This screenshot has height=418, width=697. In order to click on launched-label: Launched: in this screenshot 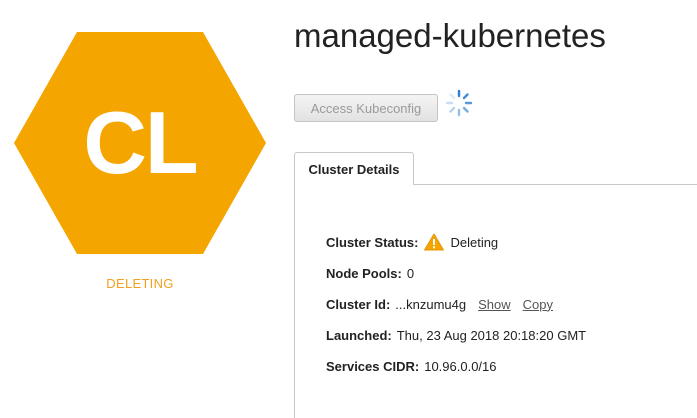, I will do `click(359, 335)`.